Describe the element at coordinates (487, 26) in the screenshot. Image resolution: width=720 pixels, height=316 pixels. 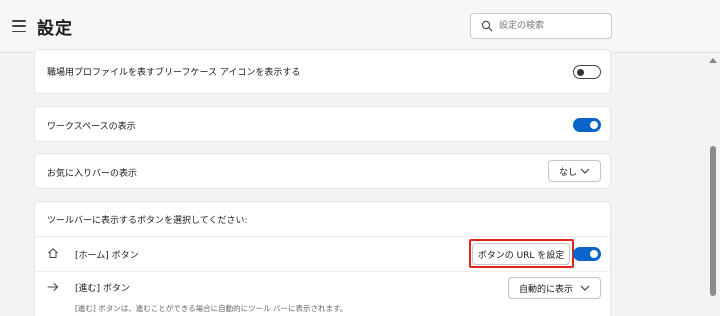
I see `search-icon` at that location.